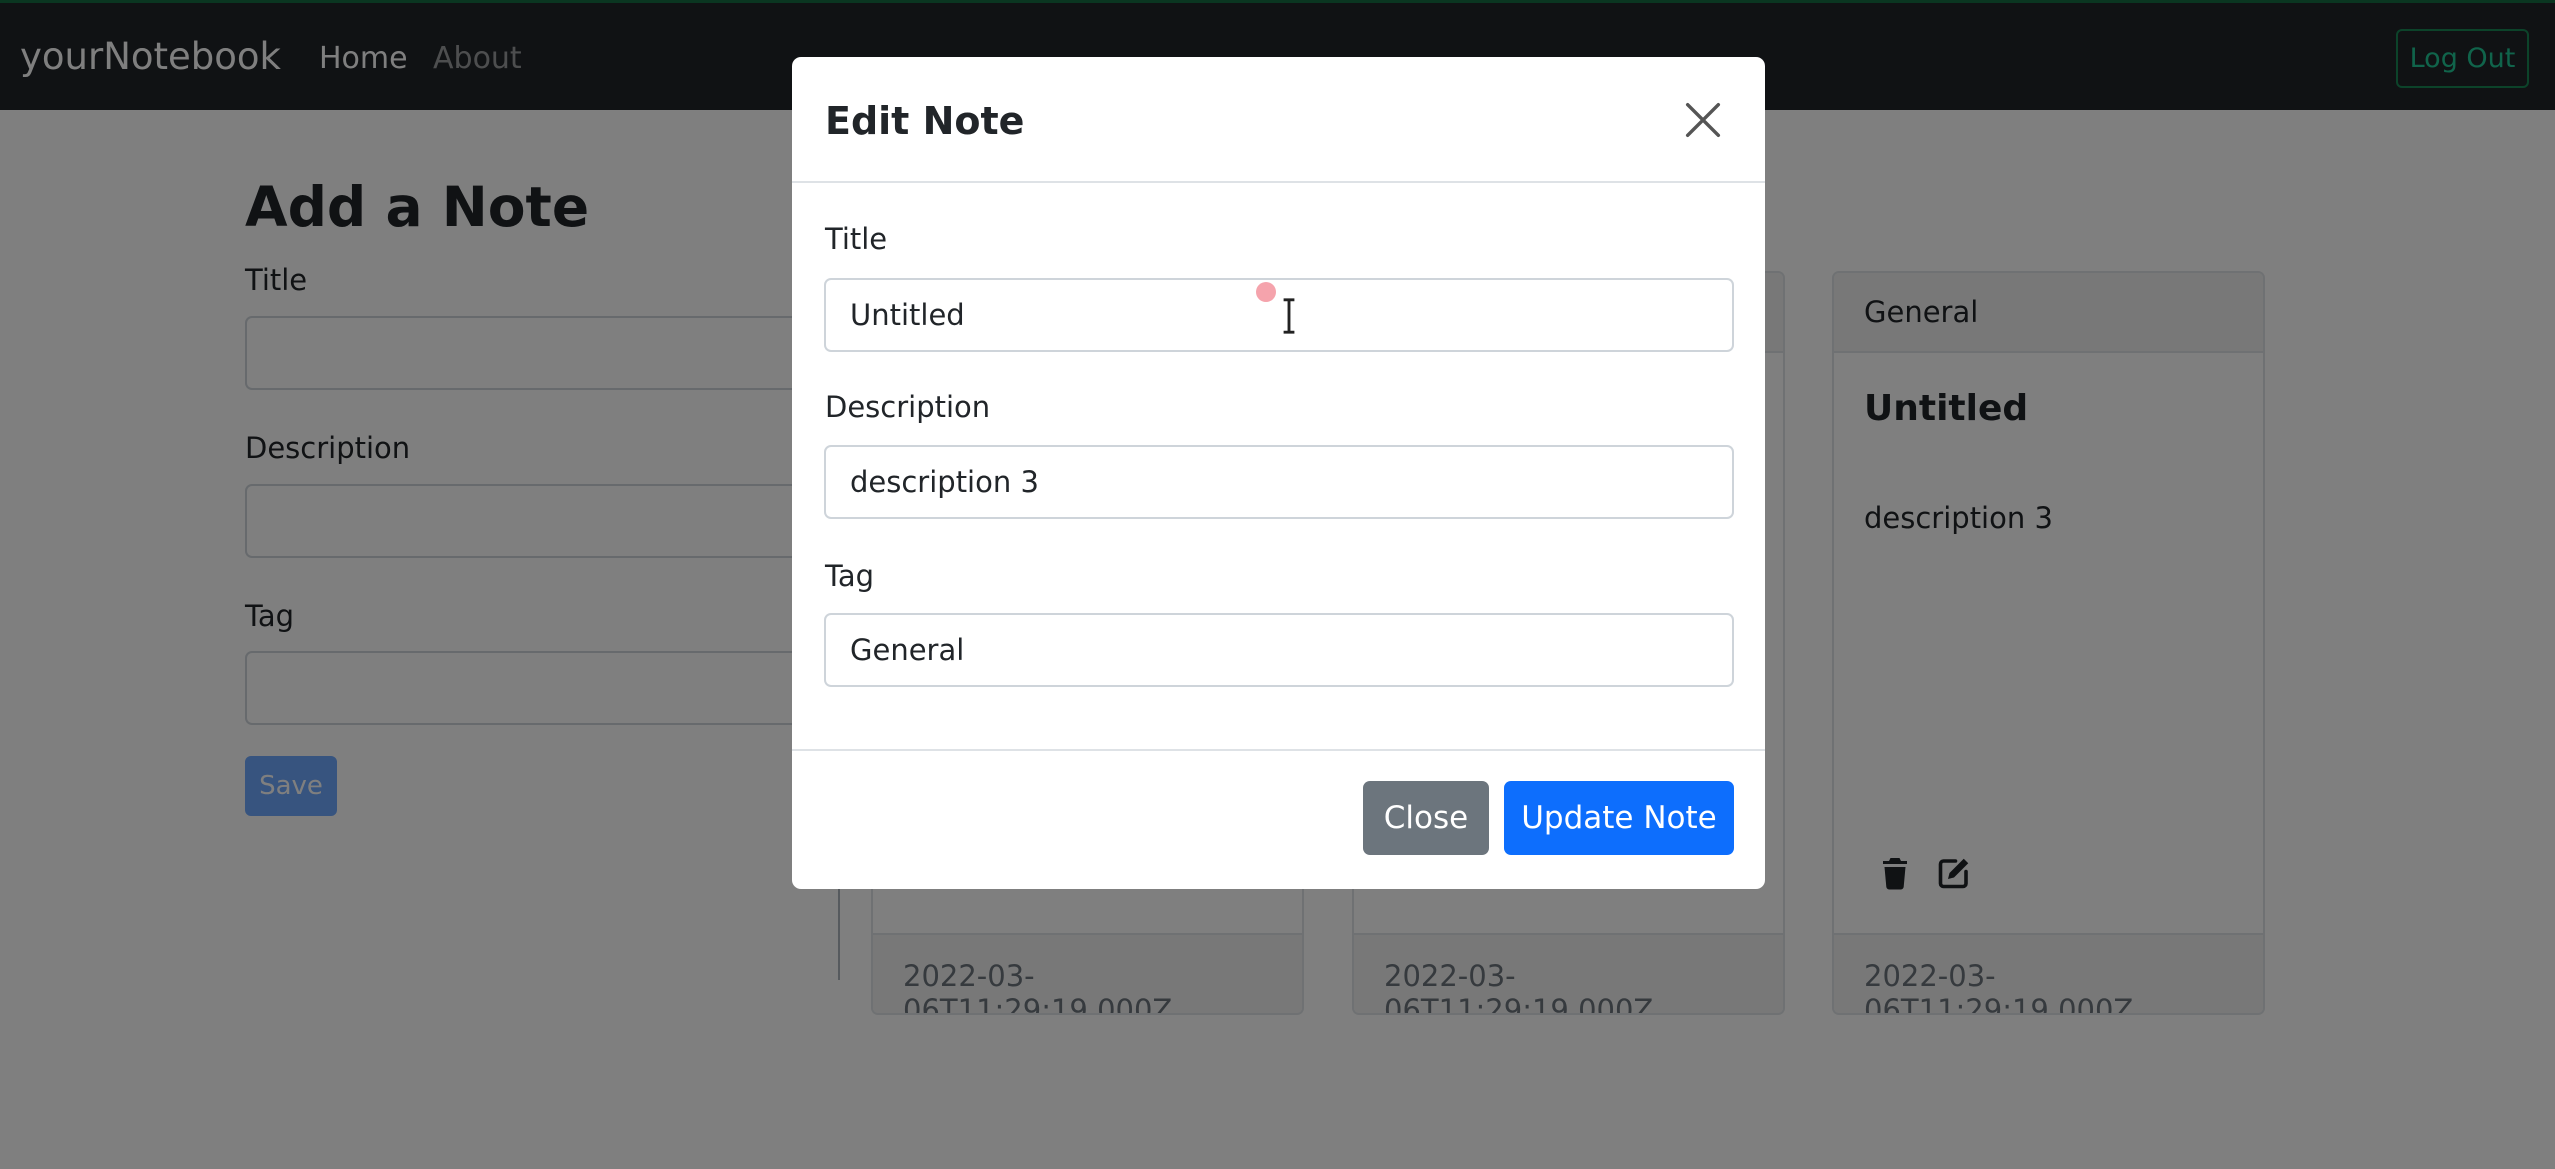 This screenshot has height=1169, width=2555. Describe the element at coordinates (1279, 482) in the screenshot. I see `modal-description-input` at that location.